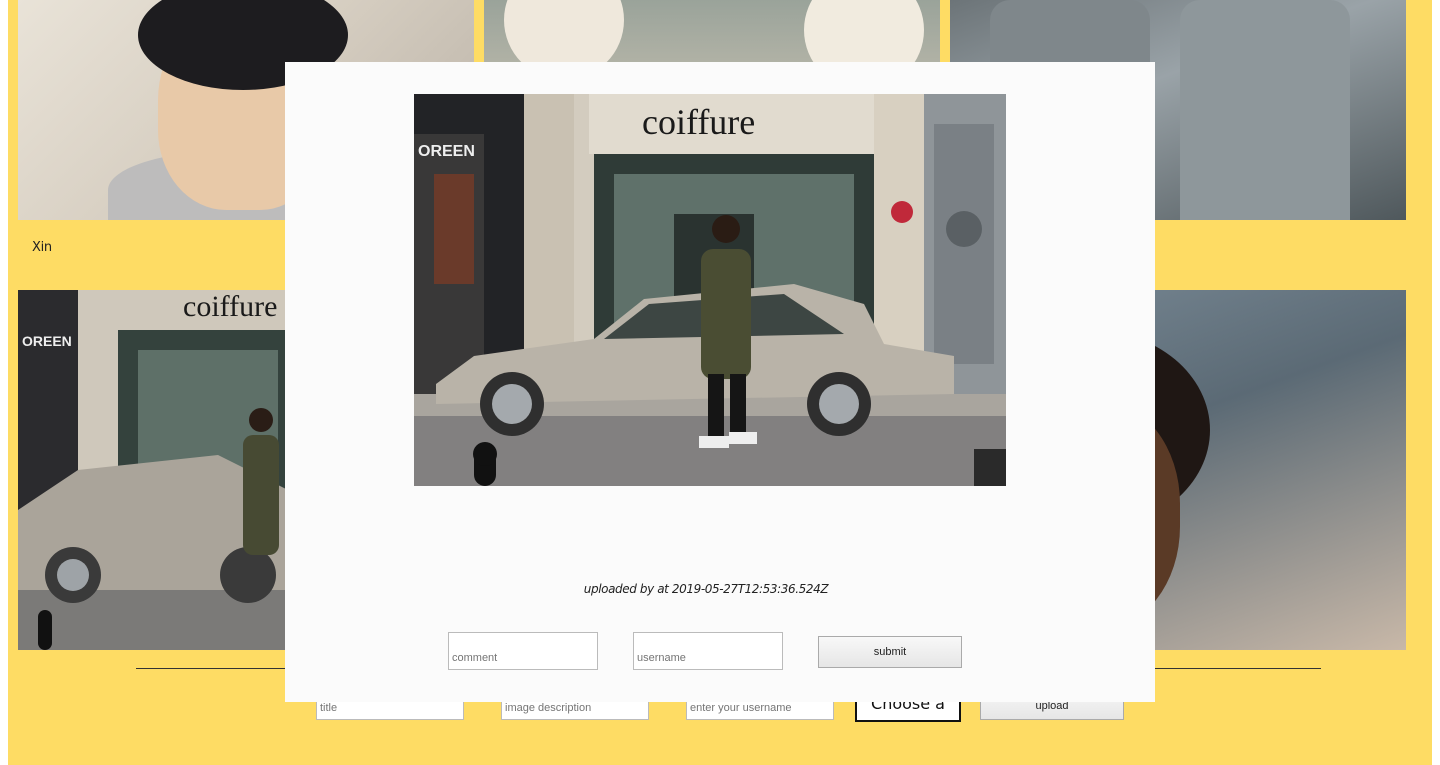 The image size is (1440, 765). Describe the element at coordinates (890, 652) in the screenshot. I see `submit-button: submit` at that location.